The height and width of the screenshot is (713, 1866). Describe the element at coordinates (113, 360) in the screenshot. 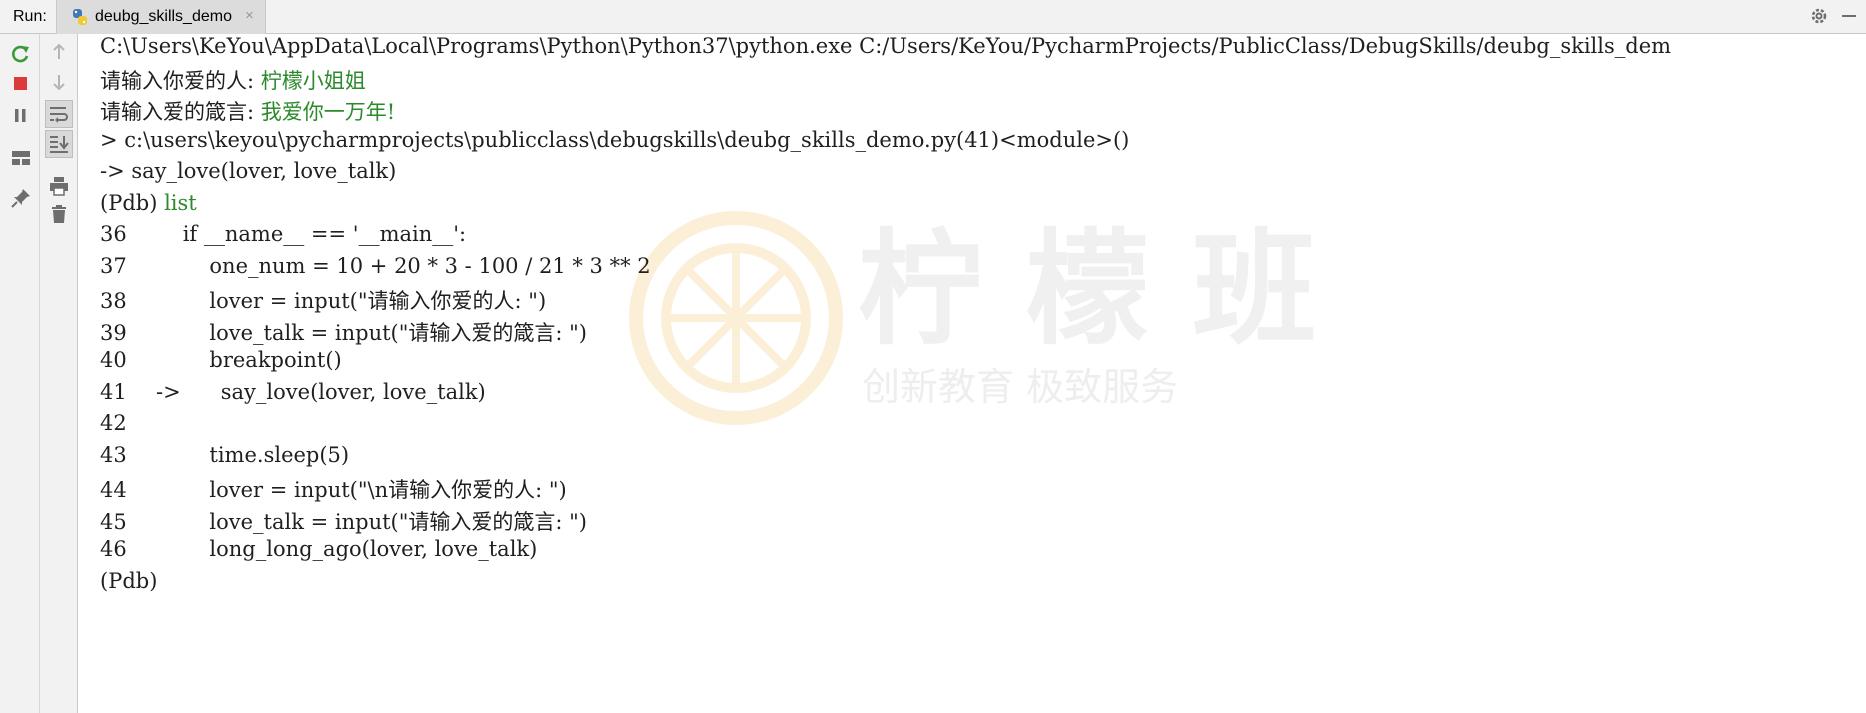

I see `line-number: 40` at that location.